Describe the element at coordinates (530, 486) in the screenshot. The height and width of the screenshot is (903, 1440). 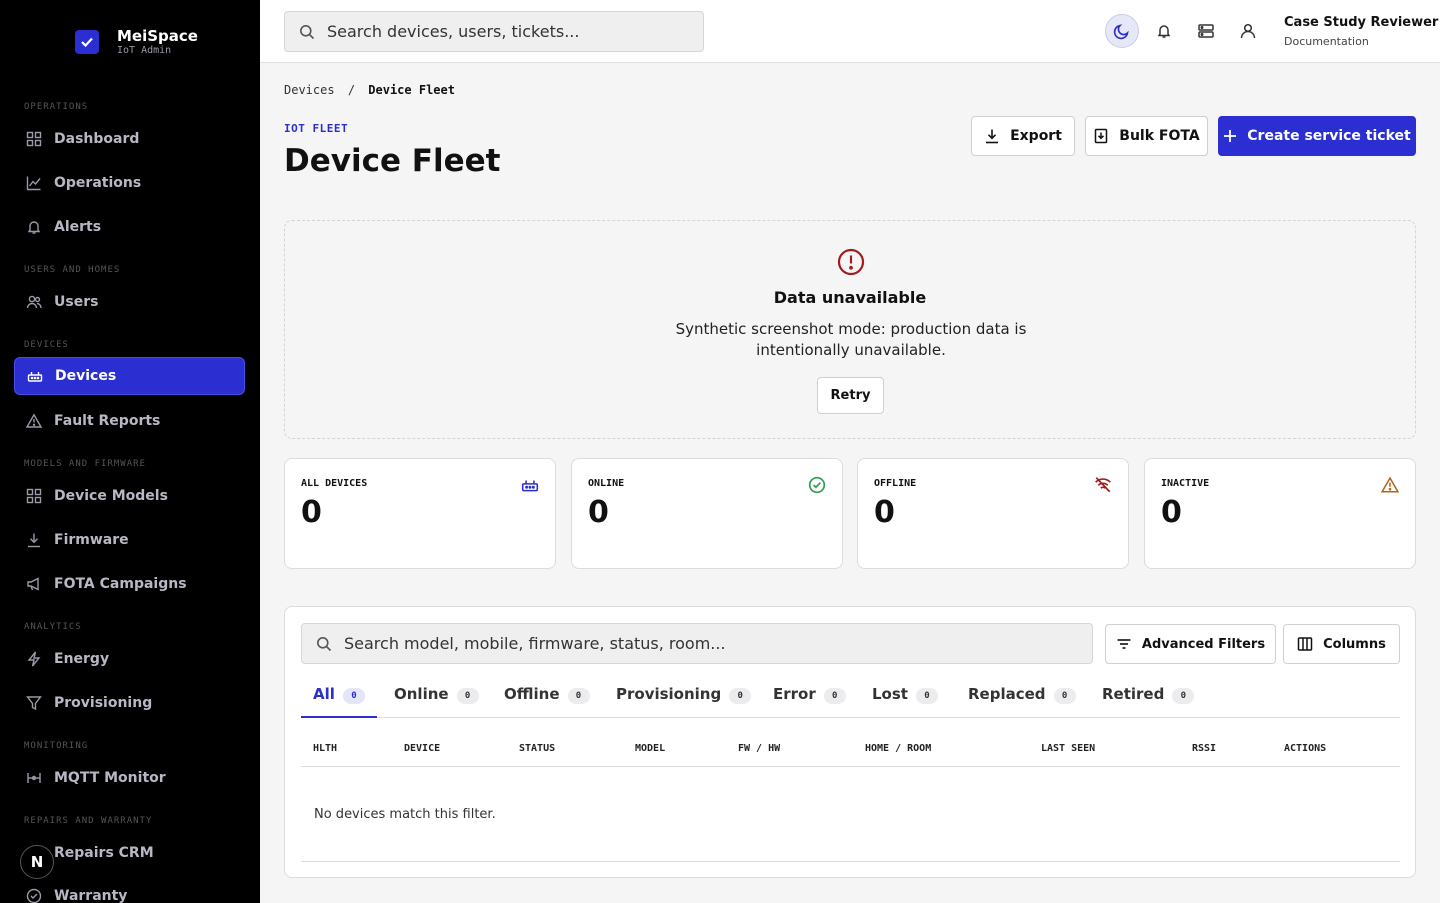
I see `router-icon` at that location.